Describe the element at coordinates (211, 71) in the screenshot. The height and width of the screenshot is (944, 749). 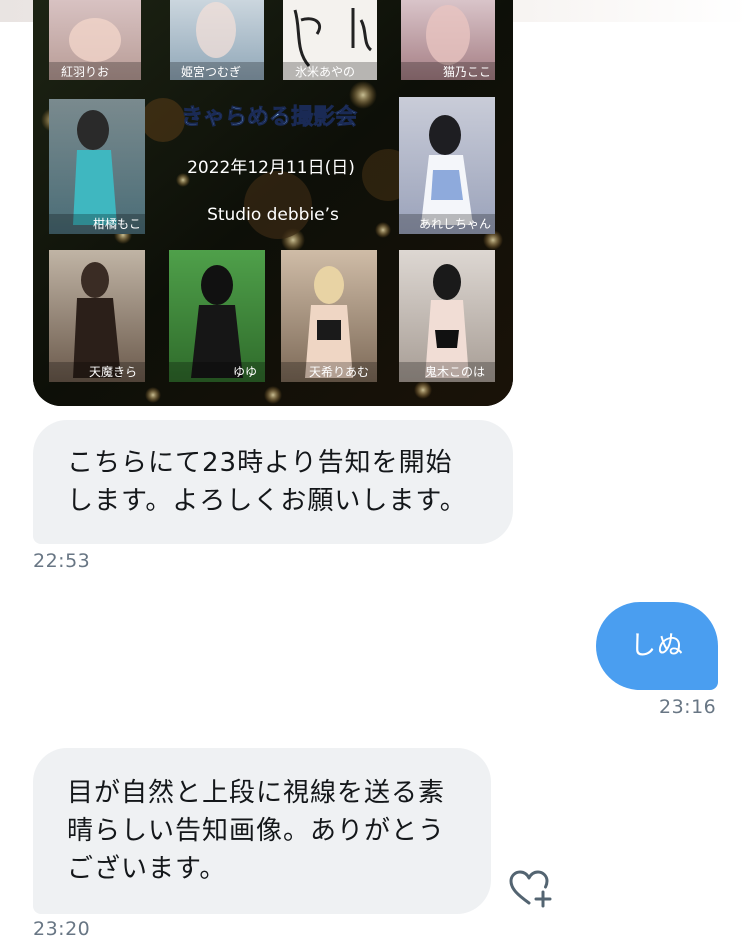
I see `flyer-name: 姫宮つむぎ` at that location.